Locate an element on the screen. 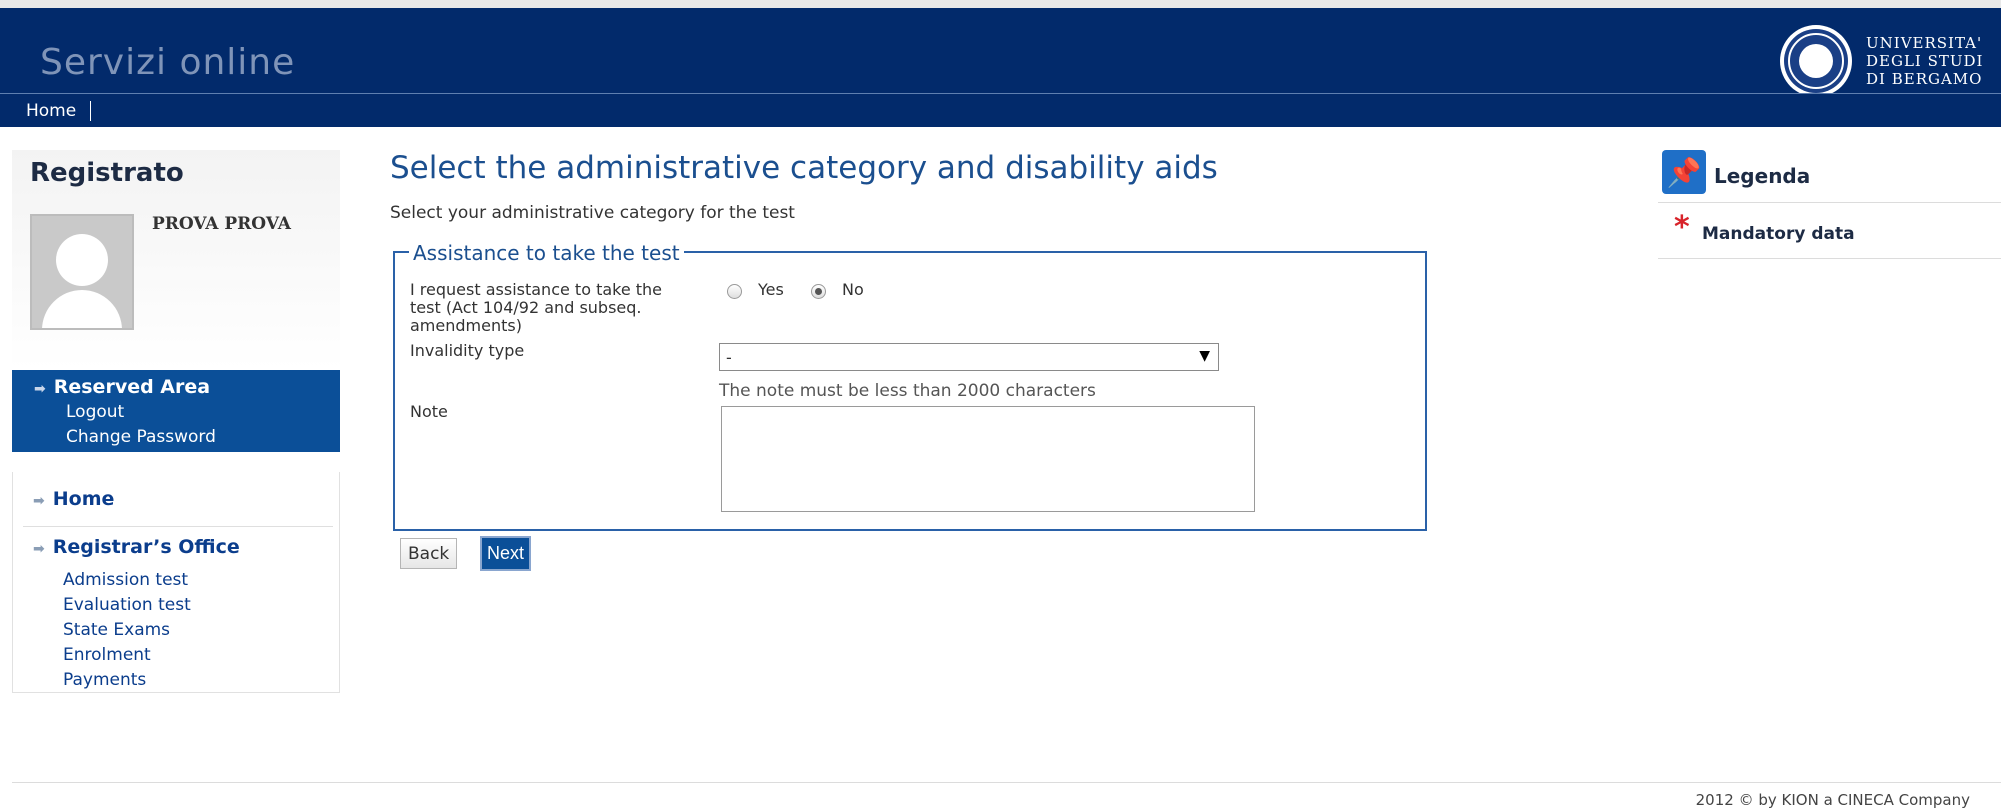 The height and width of the screenshot is (809, 2001). top-navbar: Home is located at coordinates (1000, 110).